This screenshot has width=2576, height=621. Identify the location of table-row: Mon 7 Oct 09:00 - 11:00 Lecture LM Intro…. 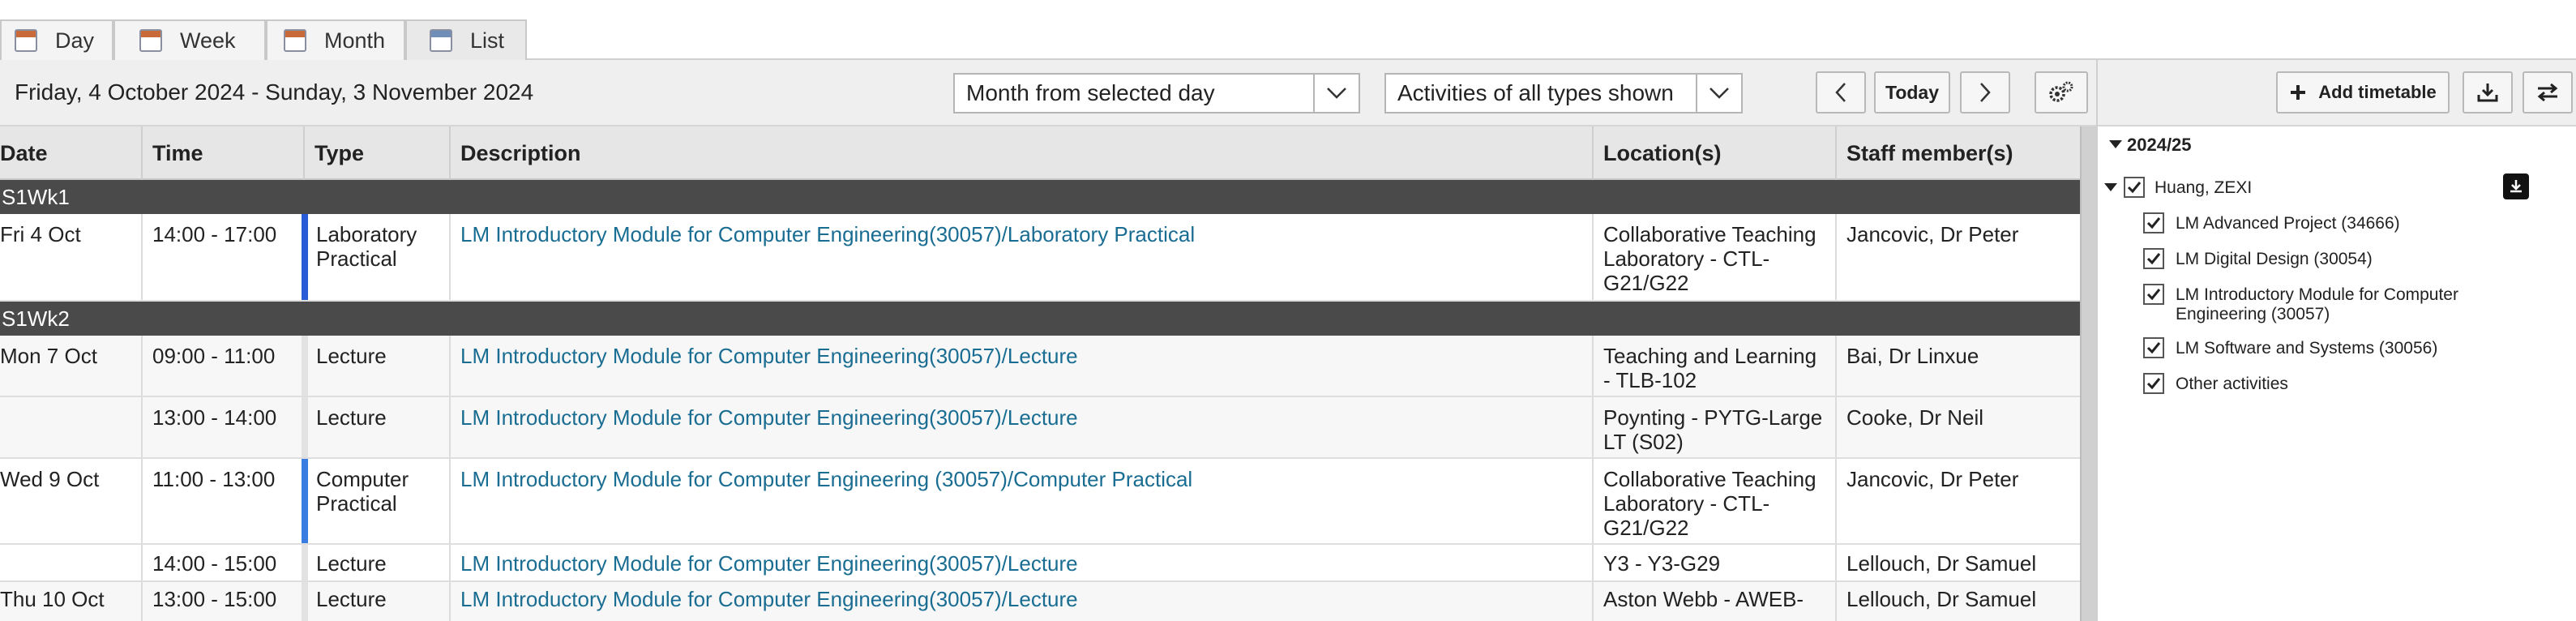
(1040, 366).